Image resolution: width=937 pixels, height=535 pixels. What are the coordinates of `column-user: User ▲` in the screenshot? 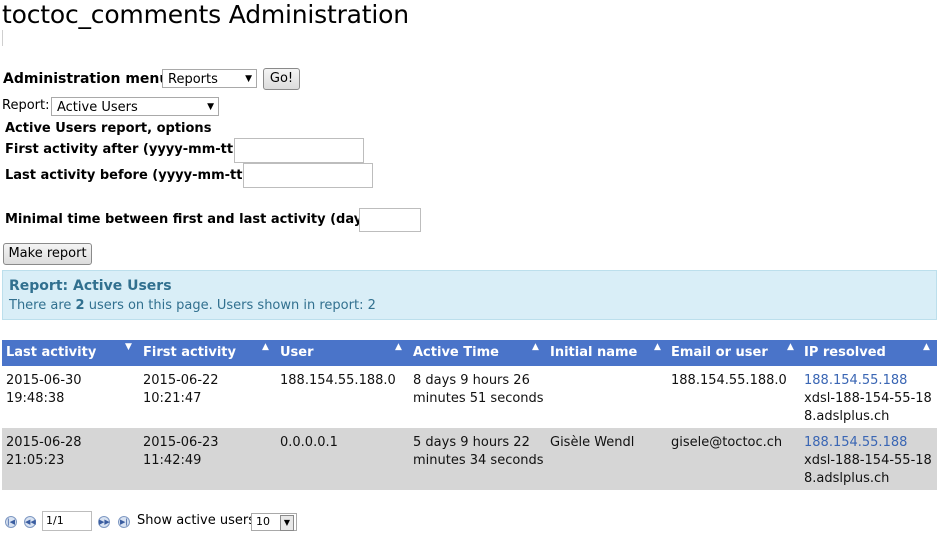 It's located at (344, 353).